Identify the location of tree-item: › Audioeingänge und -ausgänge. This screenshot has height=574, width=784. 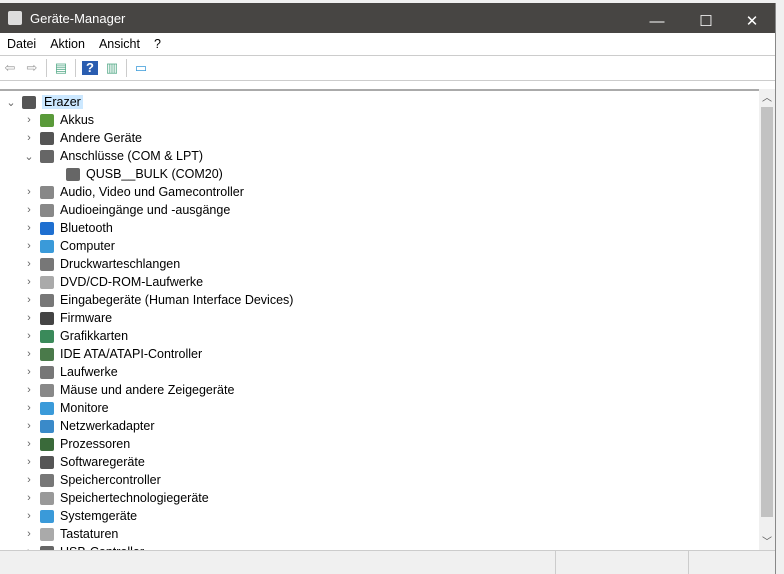
(126, 210).